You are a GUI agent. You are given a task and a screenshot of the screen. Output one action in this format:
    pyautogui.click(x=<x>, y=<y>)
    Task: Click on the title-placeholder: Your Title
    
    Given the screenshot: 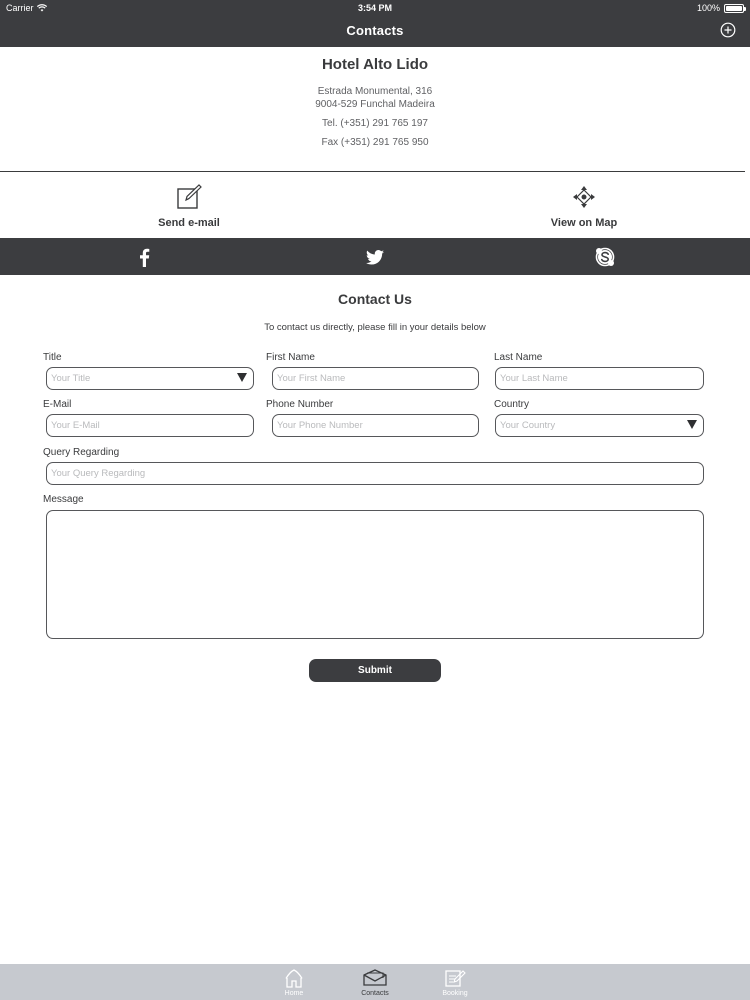 What is the action you would take?
    pyautogui.click(x=71, y=378)
    